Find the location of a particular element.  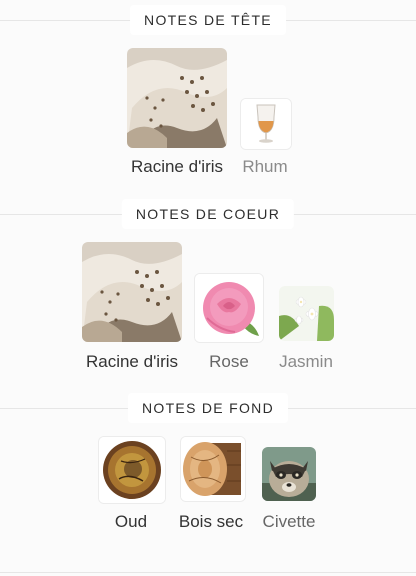

note-label: Bois sec is located at coordinates (211, 521).